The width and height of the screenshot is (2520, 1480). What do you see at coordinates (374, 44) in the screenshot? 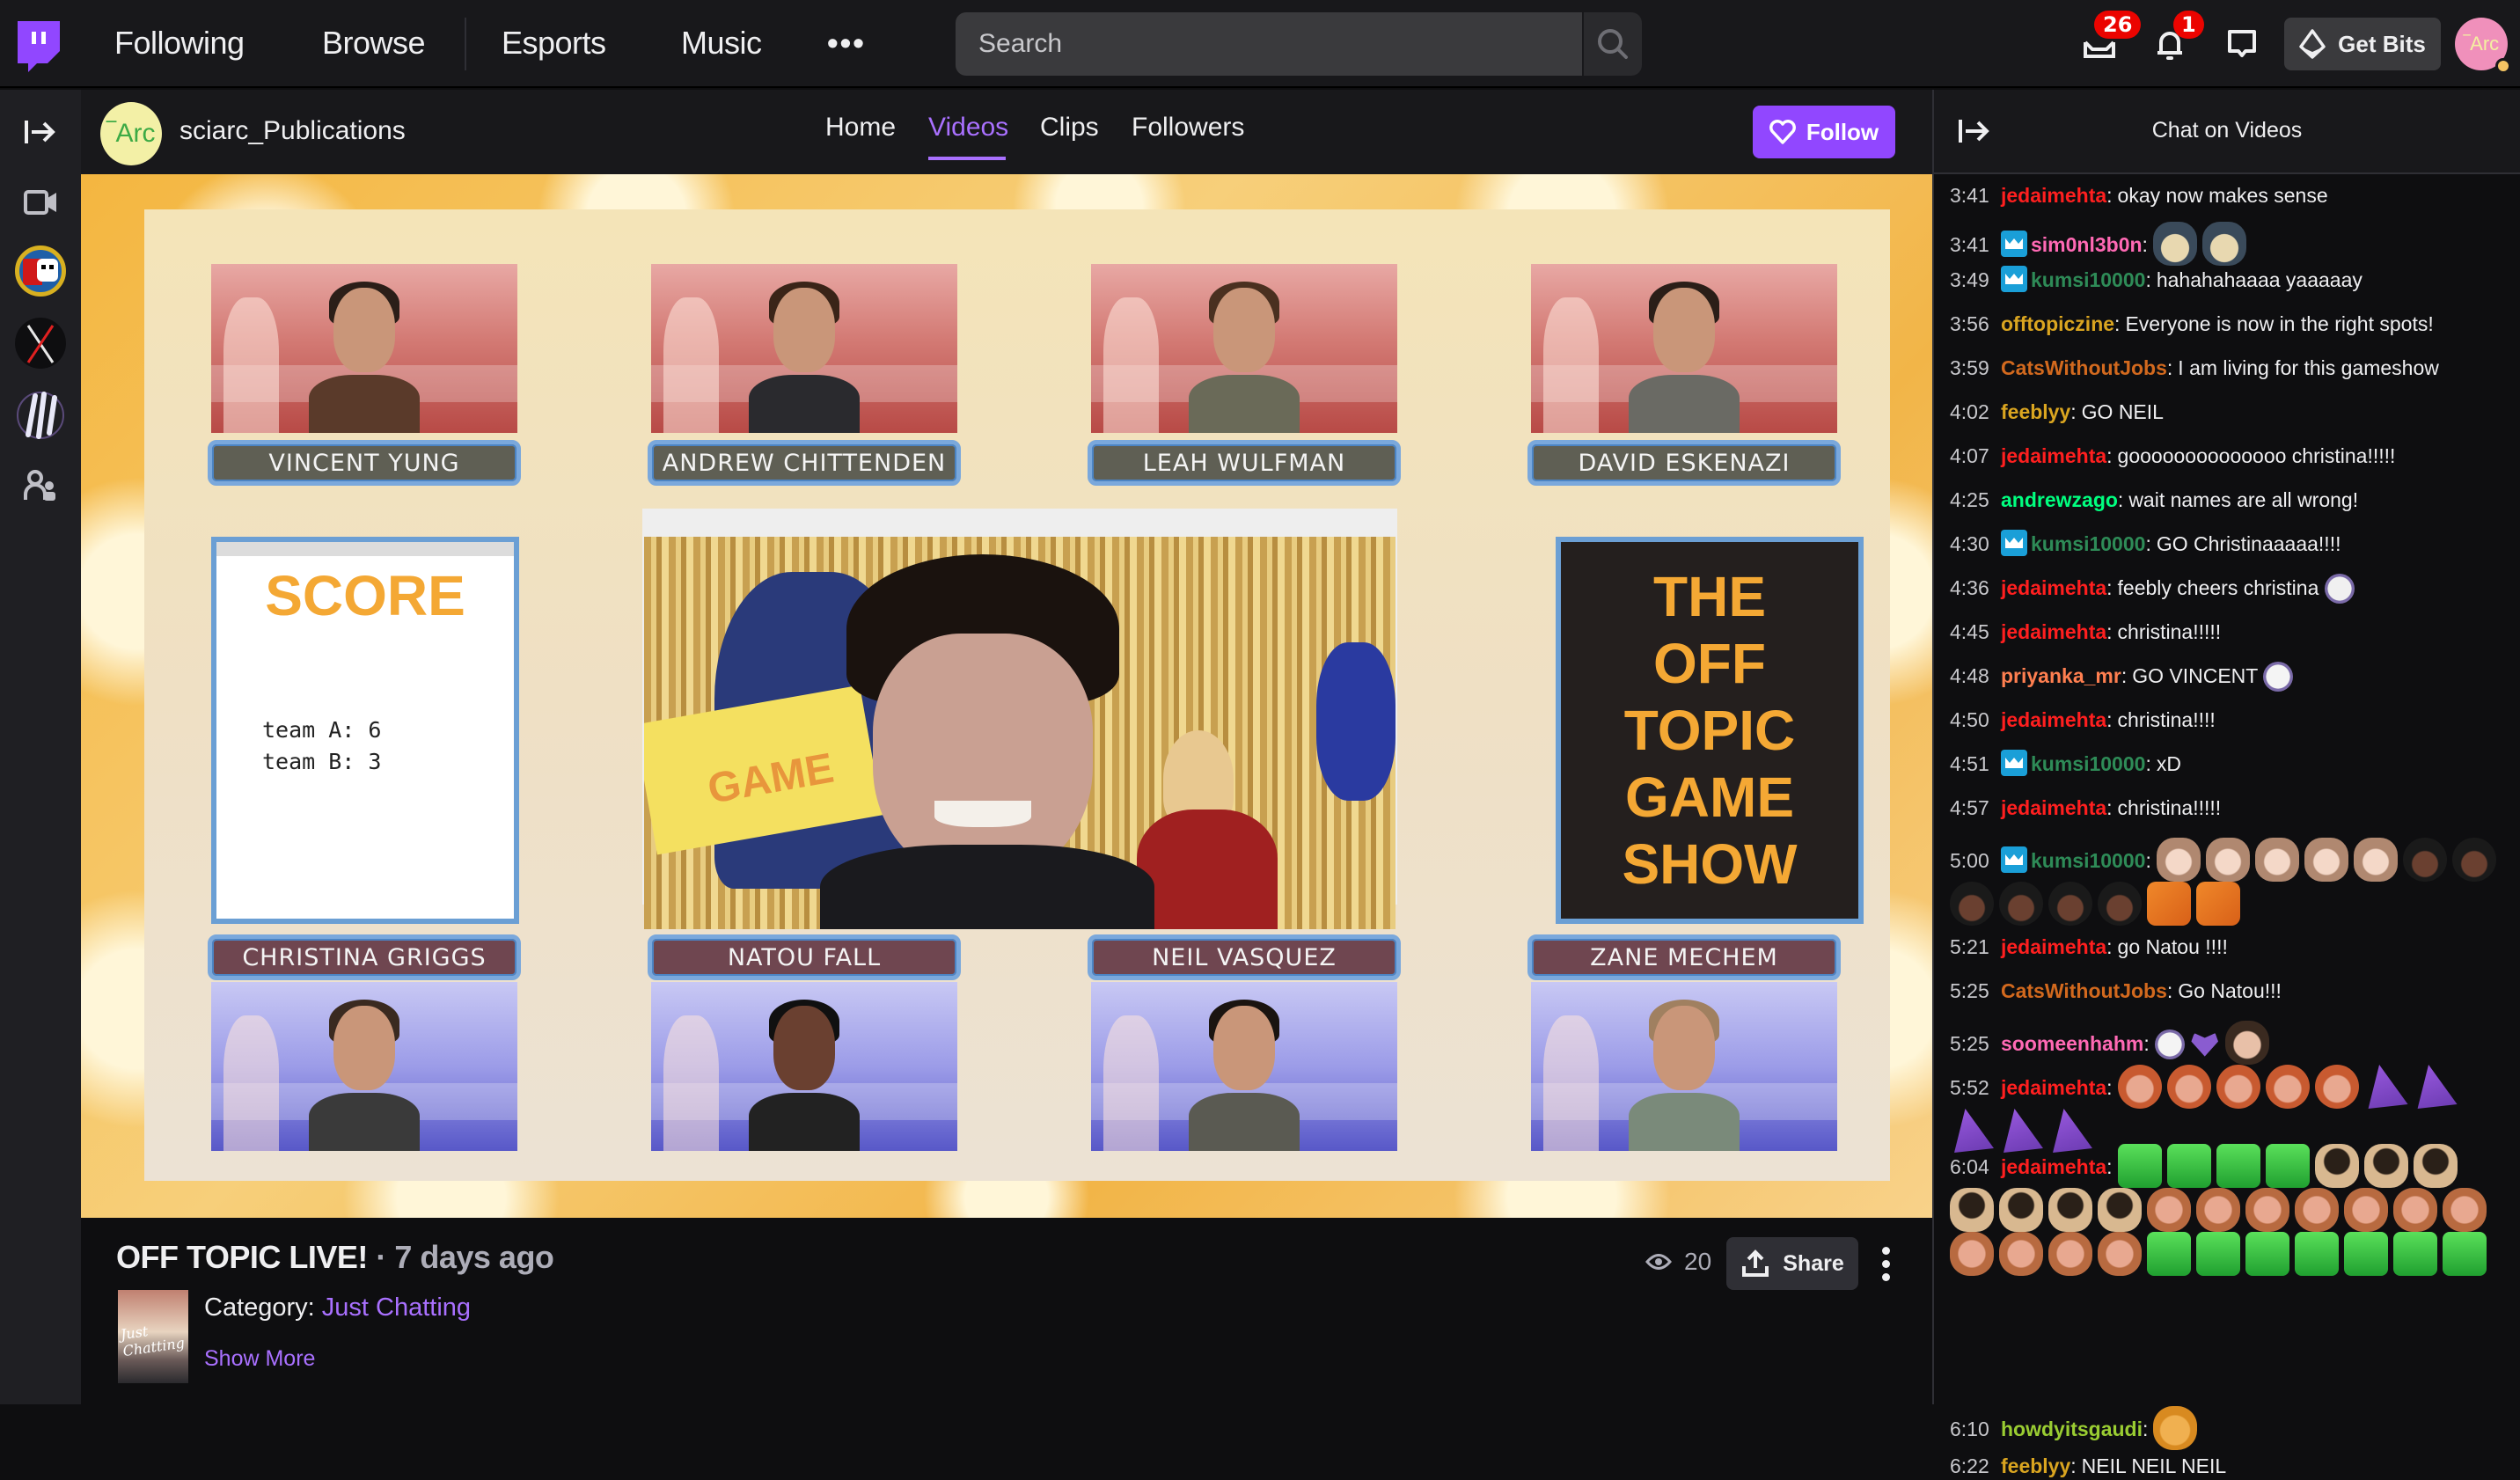
I see `nav-browse: Browse` at bounding box center [374, 44].